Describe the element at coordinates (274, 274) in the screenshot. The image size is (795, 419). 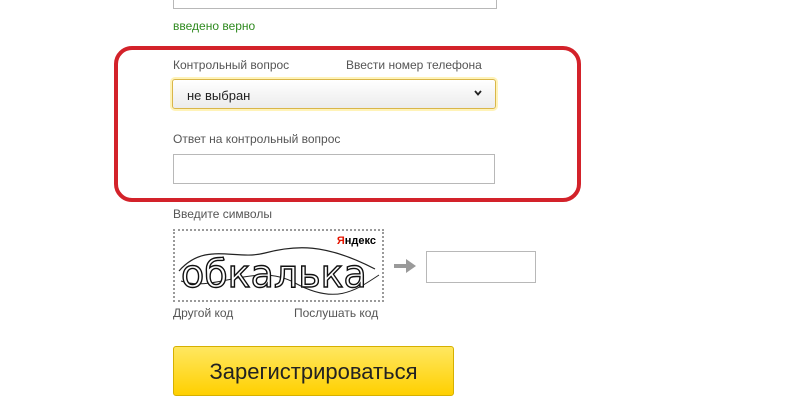
I see `captcha-text: обкалька` at that location.